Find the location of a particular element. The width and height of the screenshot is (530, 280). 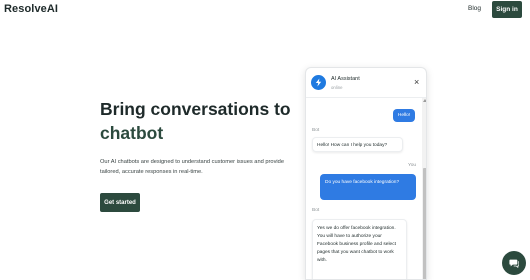

hero-title-line-1: Bring conversations to is located at coordinates (195, 109).